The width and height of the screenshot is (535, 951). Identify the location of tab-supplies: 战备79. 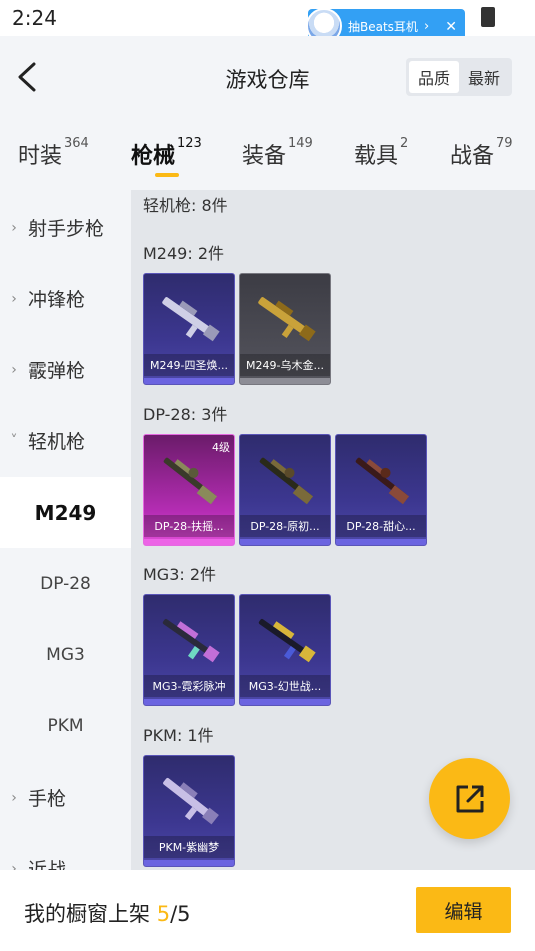
(481, 153).